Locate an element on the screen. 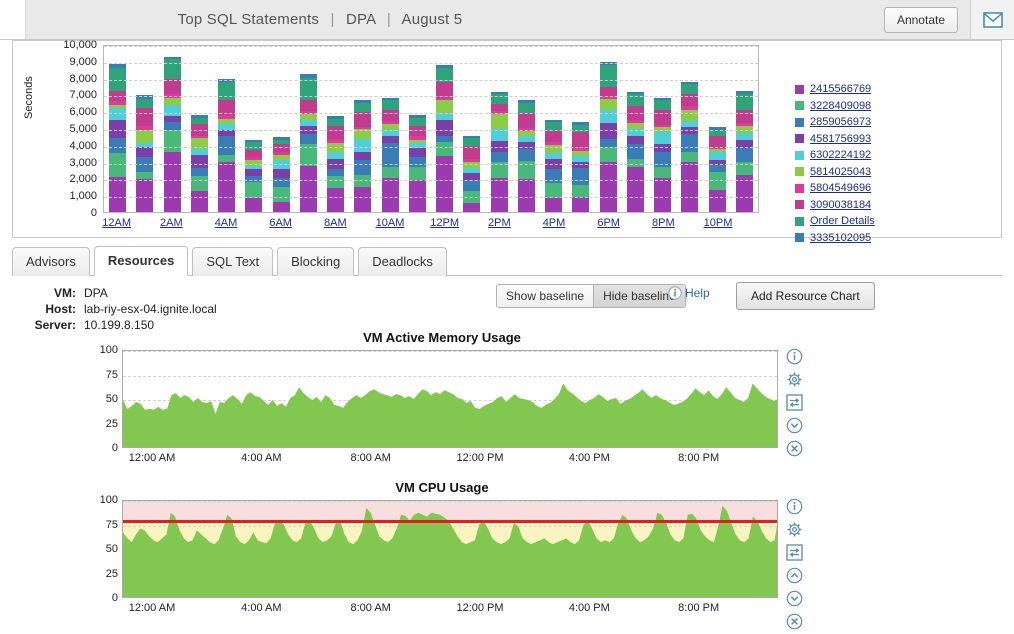 The image size is (1014, 634). tab-deadlocks: Deadlocks is located at coordinates (402, 261).